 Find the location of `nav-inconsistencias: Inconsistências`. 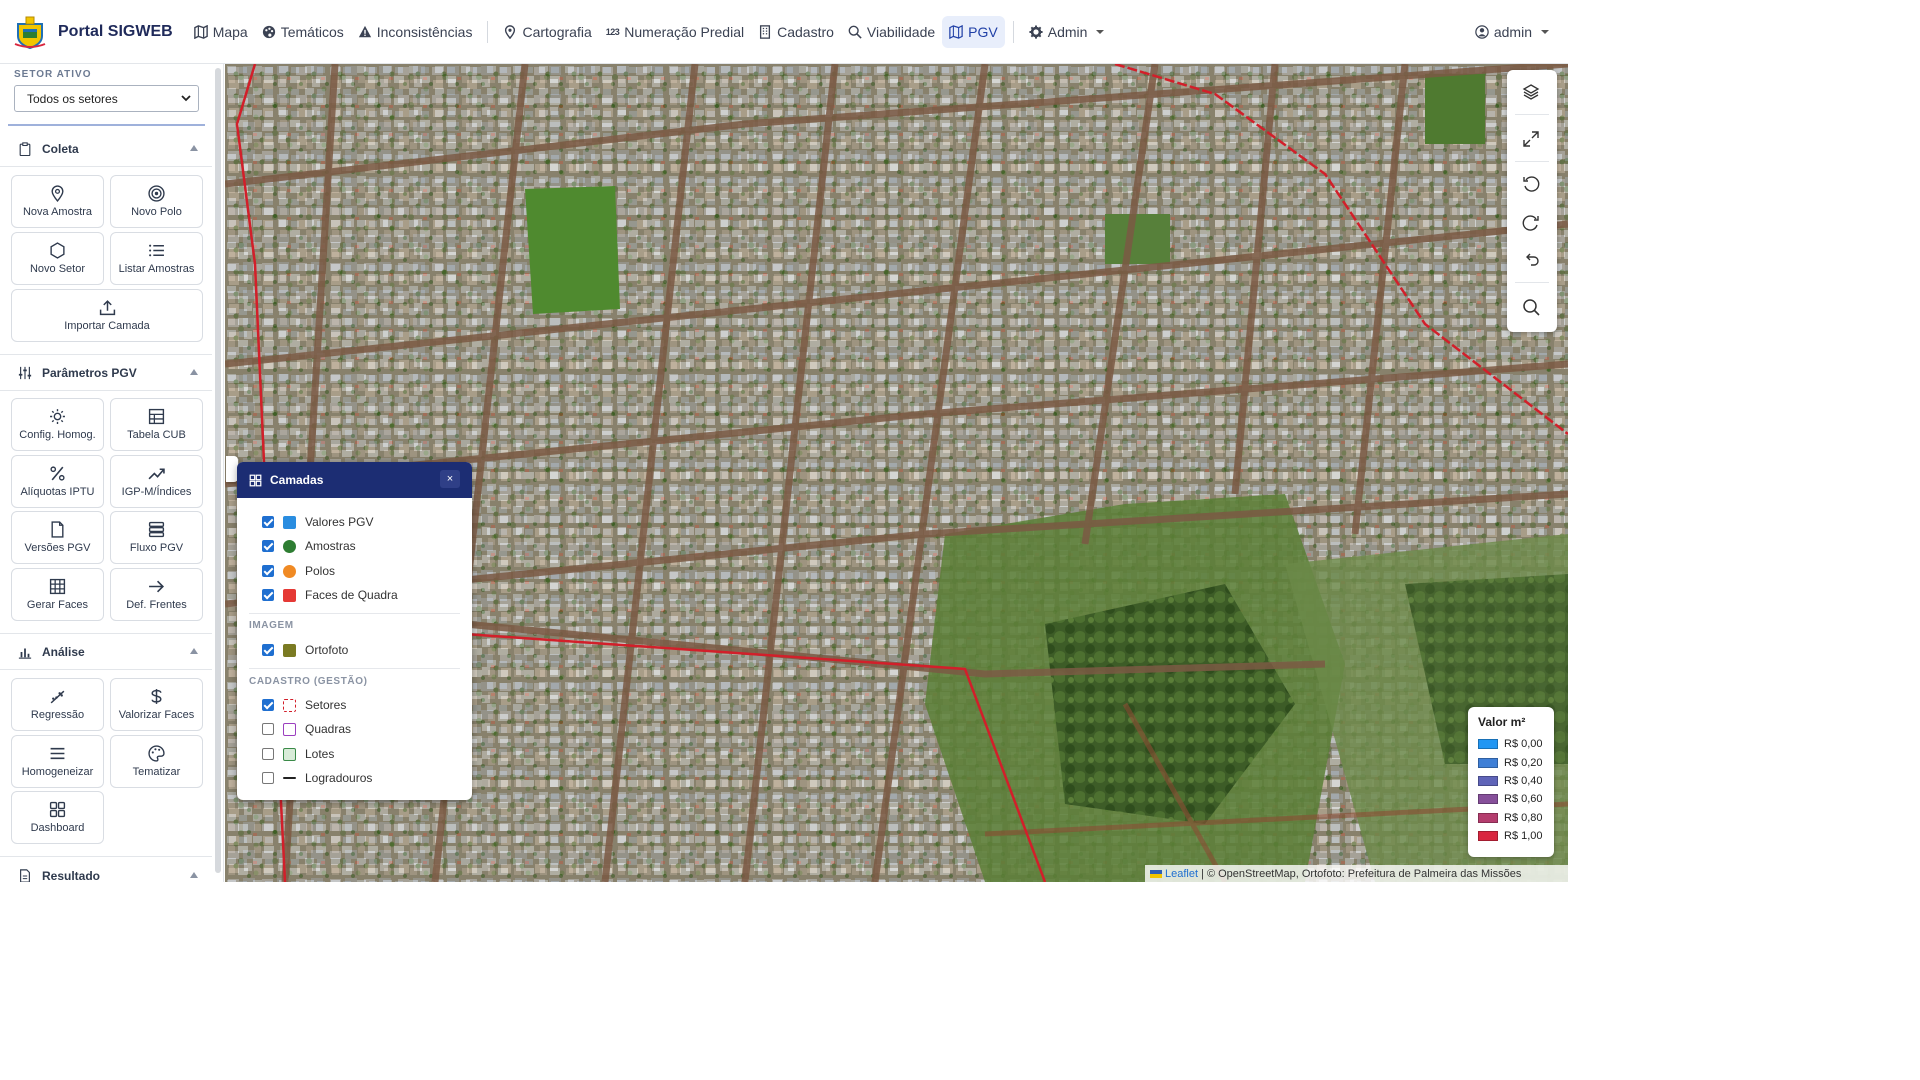

nav-inconsistencias: Inconsistências is located at coordinates (415, 32).